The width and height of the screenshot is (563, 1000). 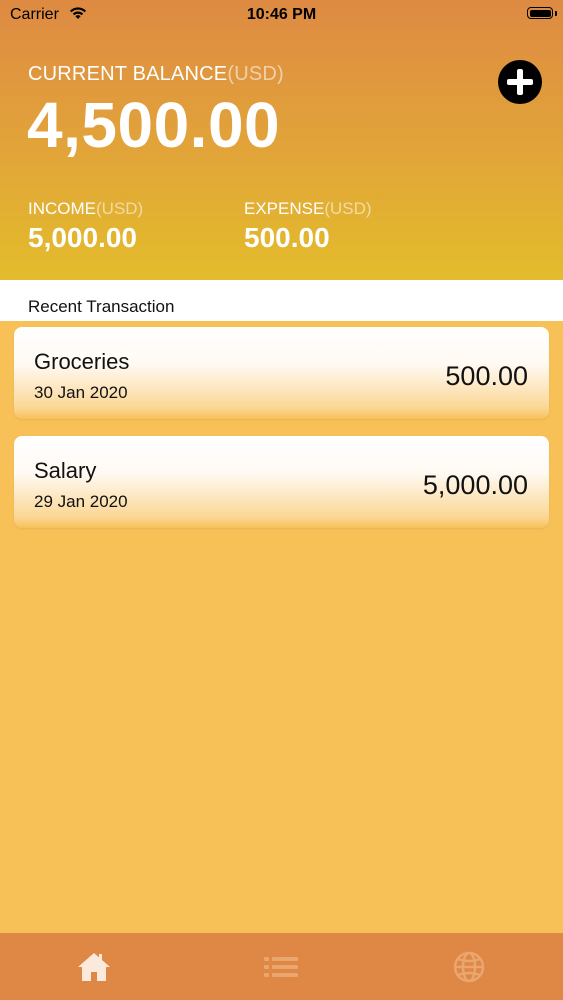 I want to click on tab-settings, so click(x=469, y=967).